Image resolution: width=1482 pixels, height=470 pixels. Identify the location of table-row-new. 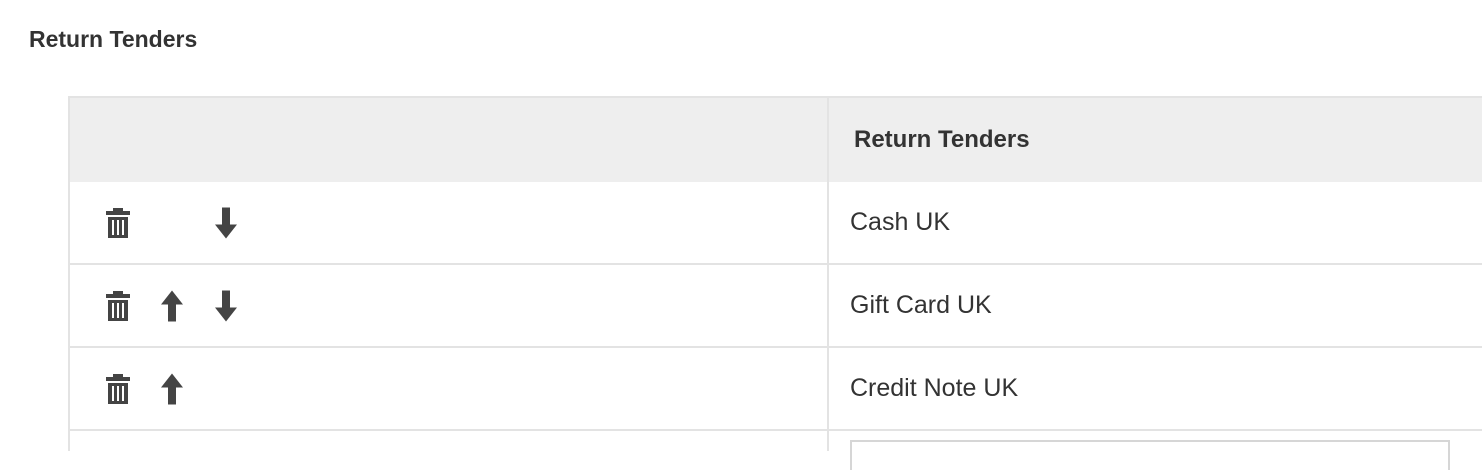
(776, 450).